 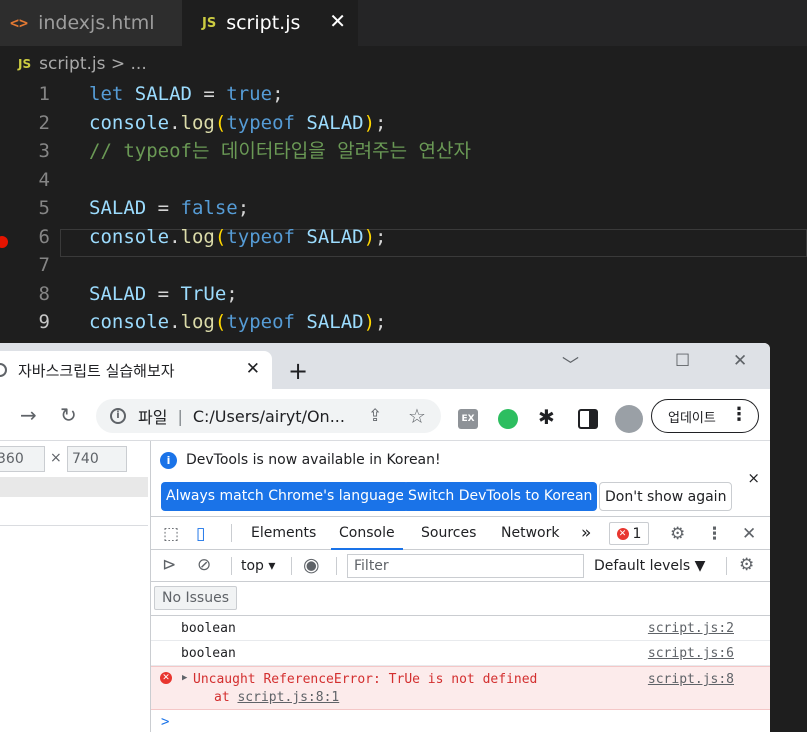 I want to click on html-file-icon: <>, so click(x=19, y=23).